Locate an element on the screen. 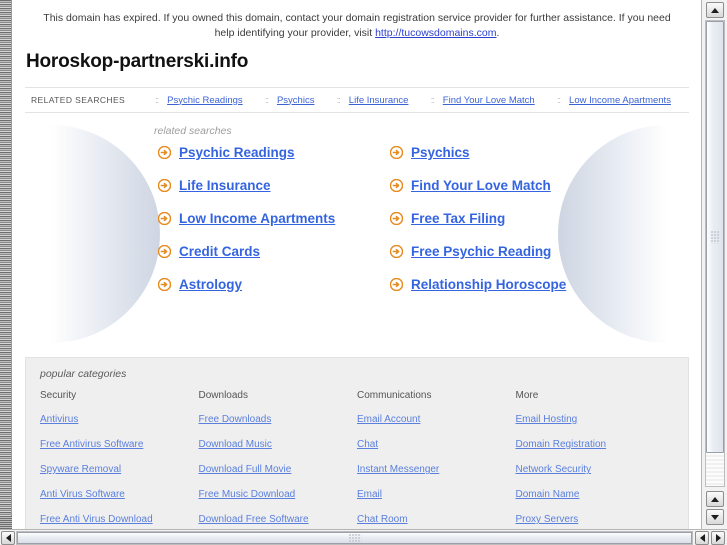 This screenshot has width=727, height=545. search-link-psychic-readings: Psychic Readings is located at coordinates (237, 152).